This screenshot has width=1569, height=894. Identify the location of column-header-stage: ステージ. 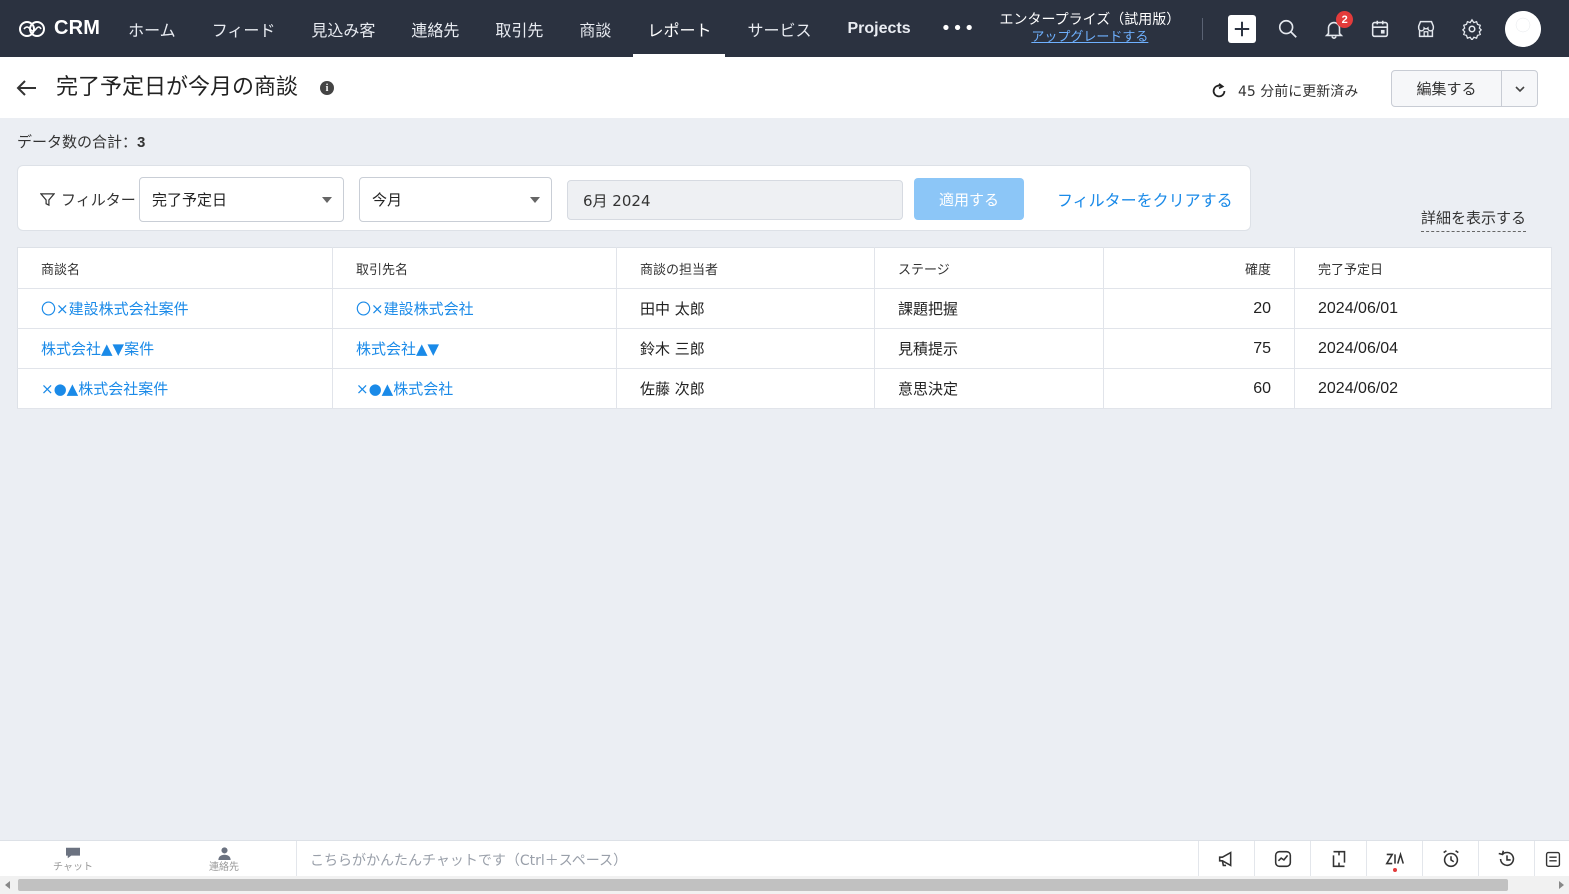
(989, 268).